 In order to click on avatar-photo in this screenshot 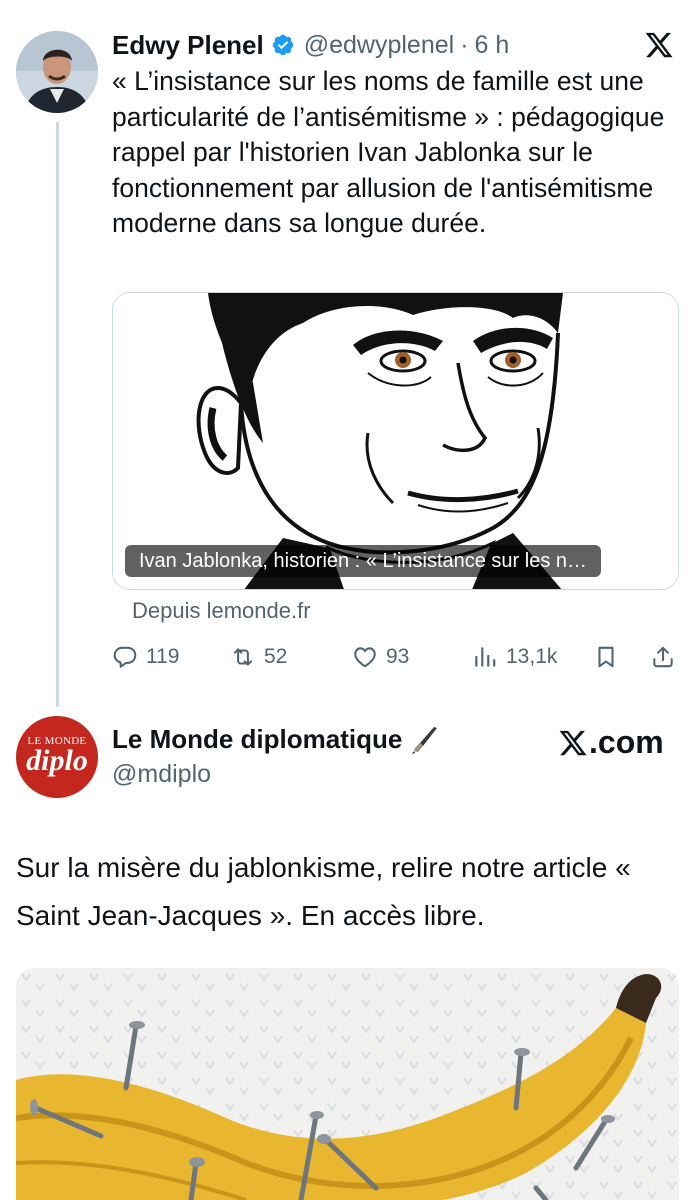, I will do `click(57, 72)`.